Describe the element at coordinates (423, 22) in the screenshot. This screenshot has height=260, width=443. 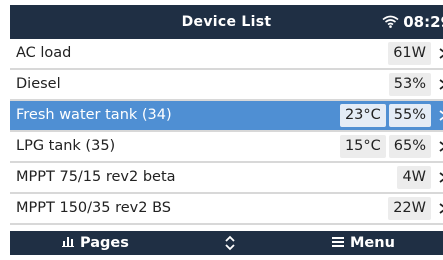
I see `clock-time: 08:29` at that location.